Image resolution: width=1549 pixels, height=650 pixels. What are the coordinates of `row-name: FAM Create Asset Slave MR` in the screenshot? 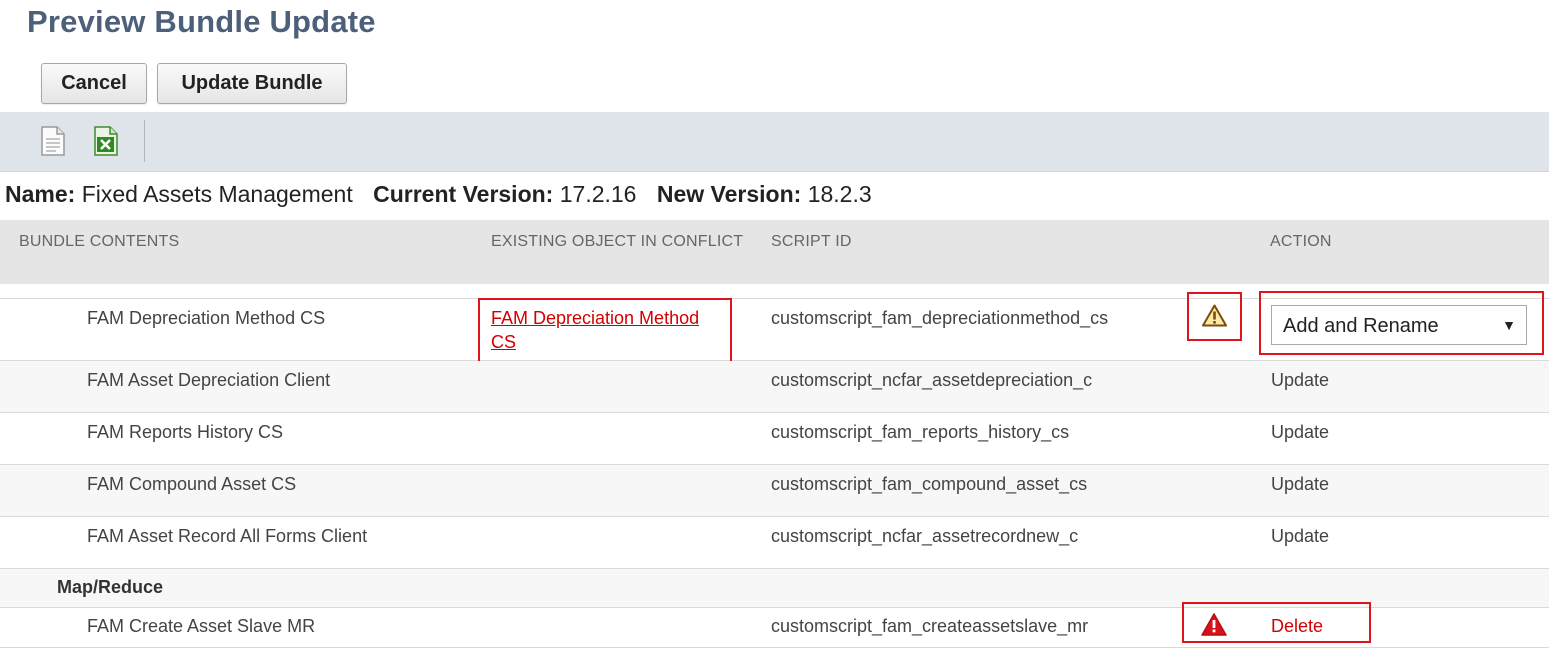 It's located at (201, 626).